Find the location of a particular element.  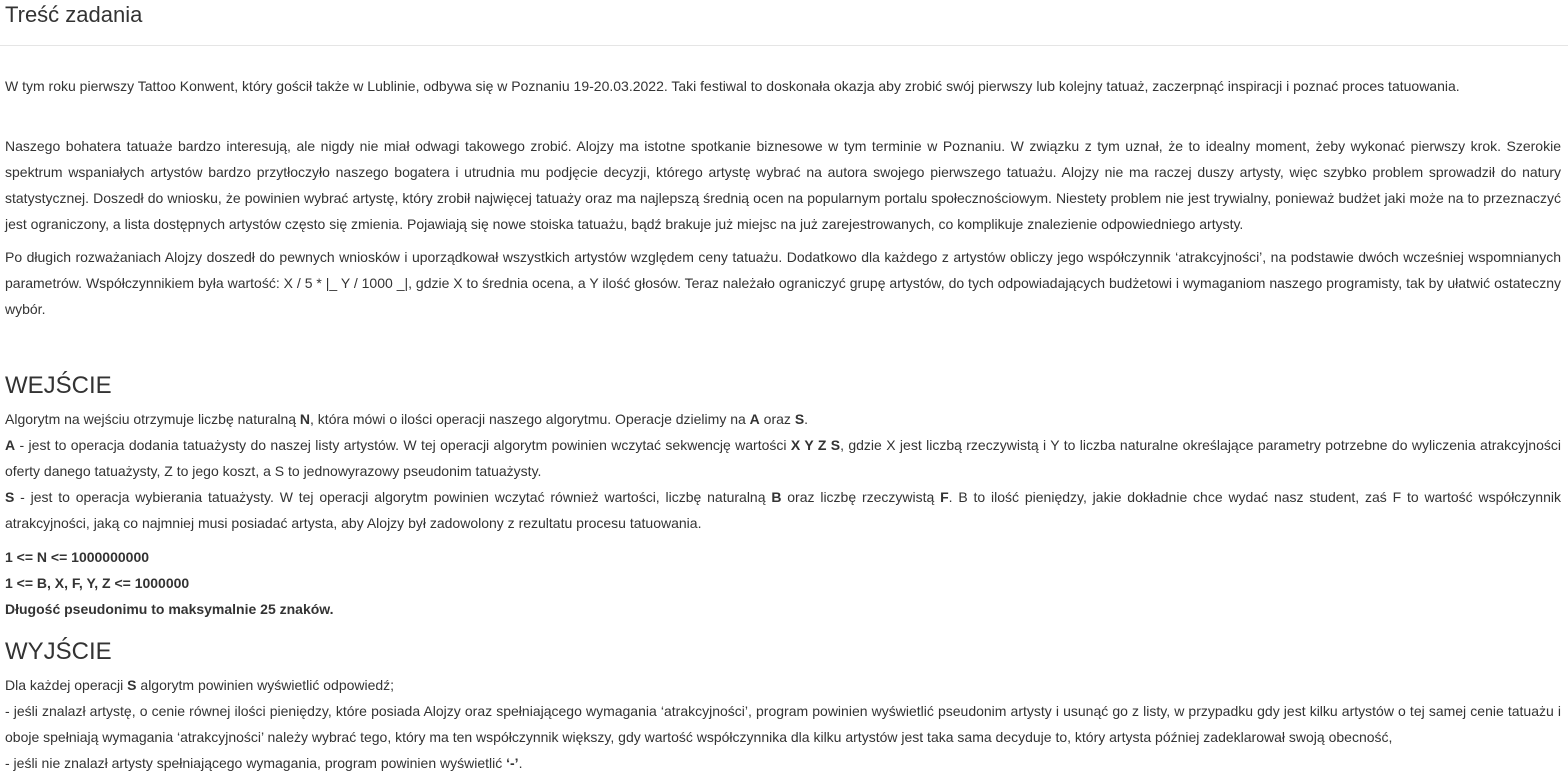

text-dash: ‘-’ is located at coordinates (512, 763).